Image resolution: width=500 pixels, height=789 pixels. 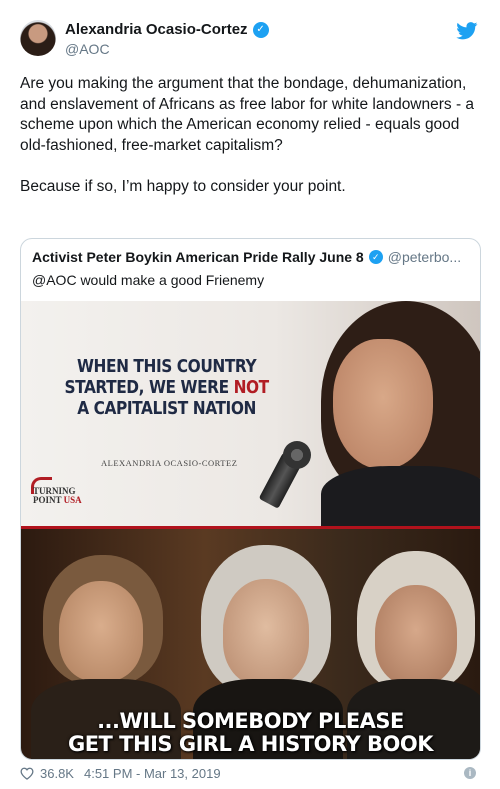 What do you see at coordinates (266, 632) in the screenshot?
I see `founder-2-face` at bounding box center [266, 632].